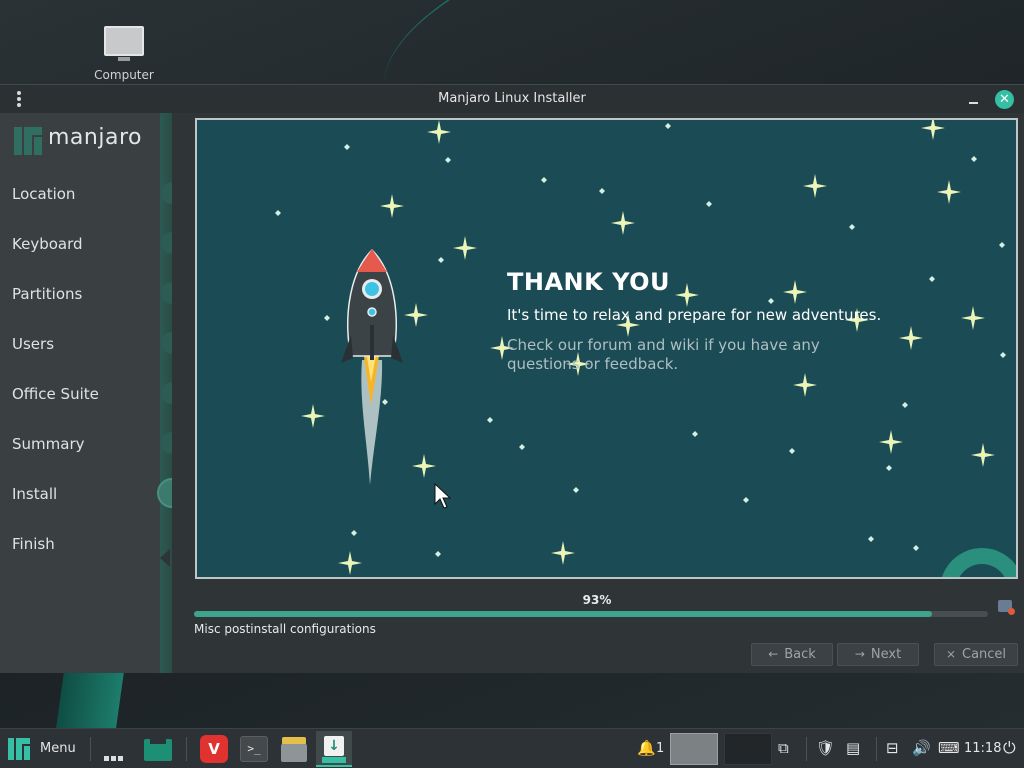  Describe the element at coordinates (859, 654) in the screenshot. I see `arrow-right-icon: →` at that location.